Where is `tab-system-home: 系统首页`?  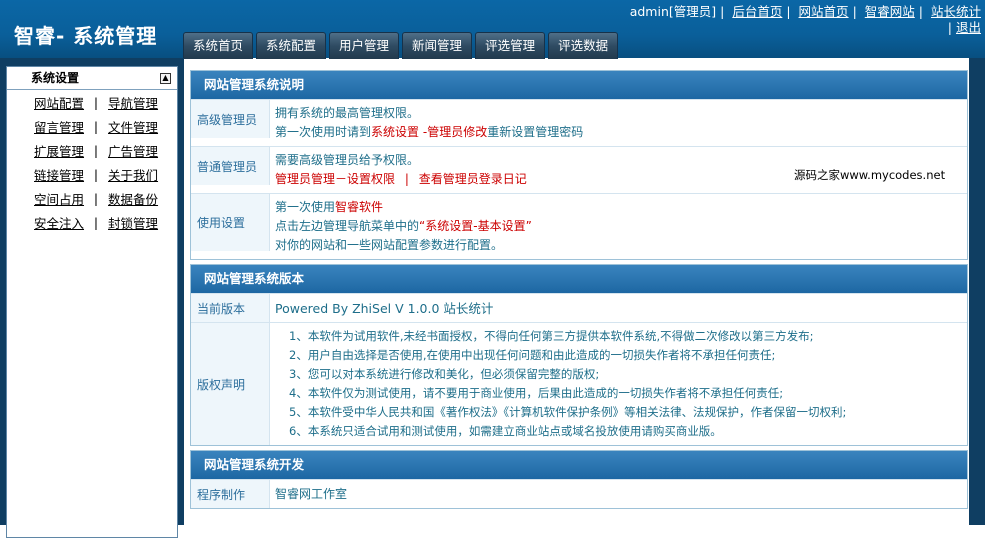 tab-system-home: 系统首页 is located at coordinates (218, 45).